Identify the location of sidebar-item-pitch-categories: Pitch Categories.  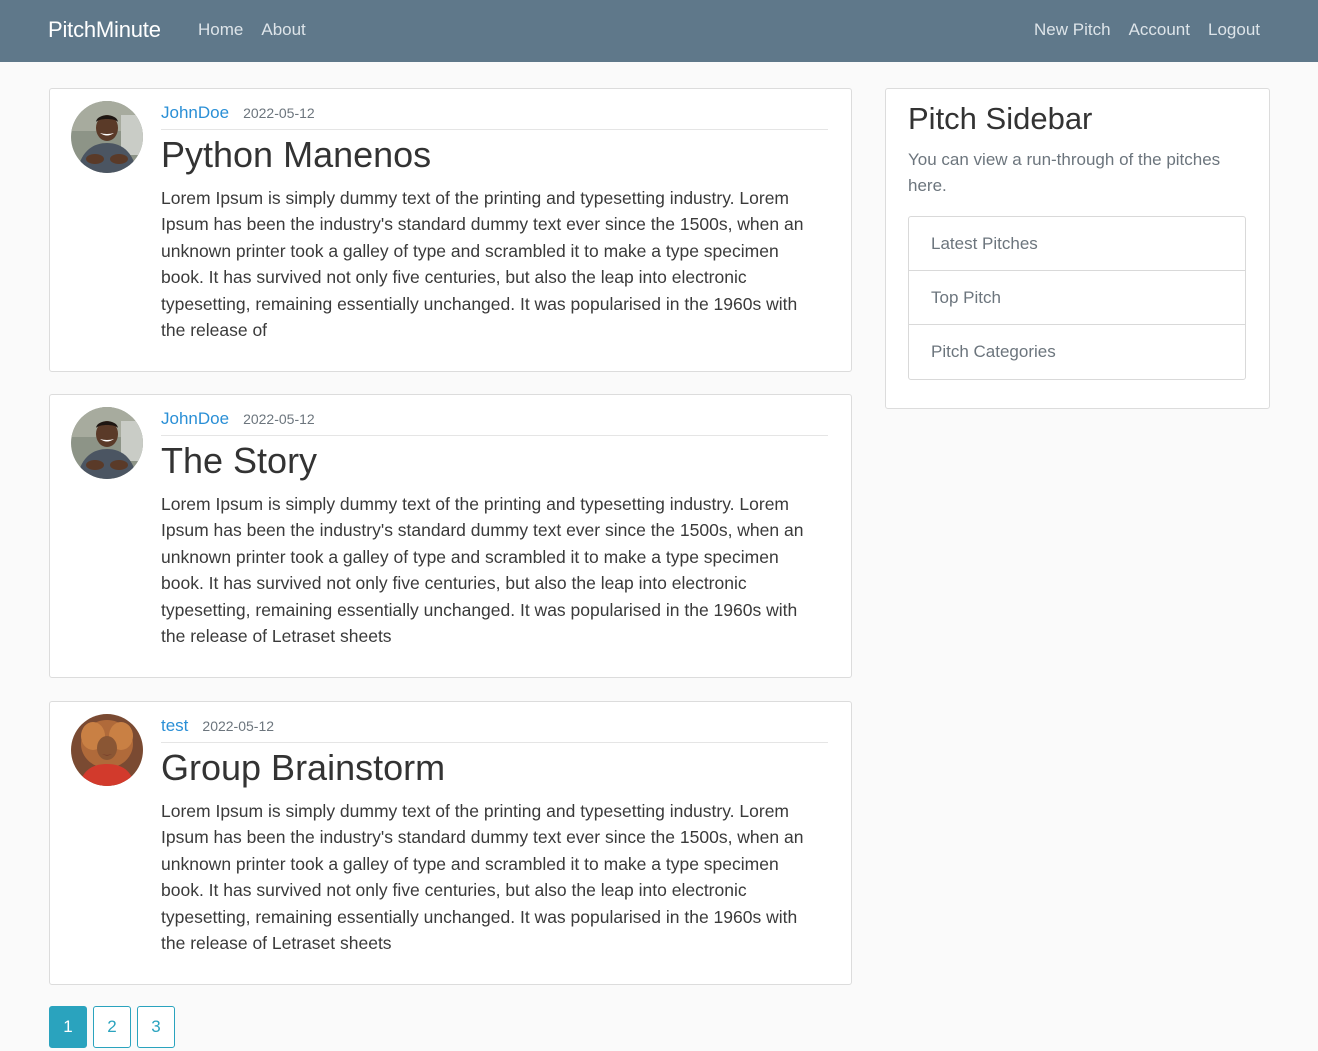
(1077, 352).